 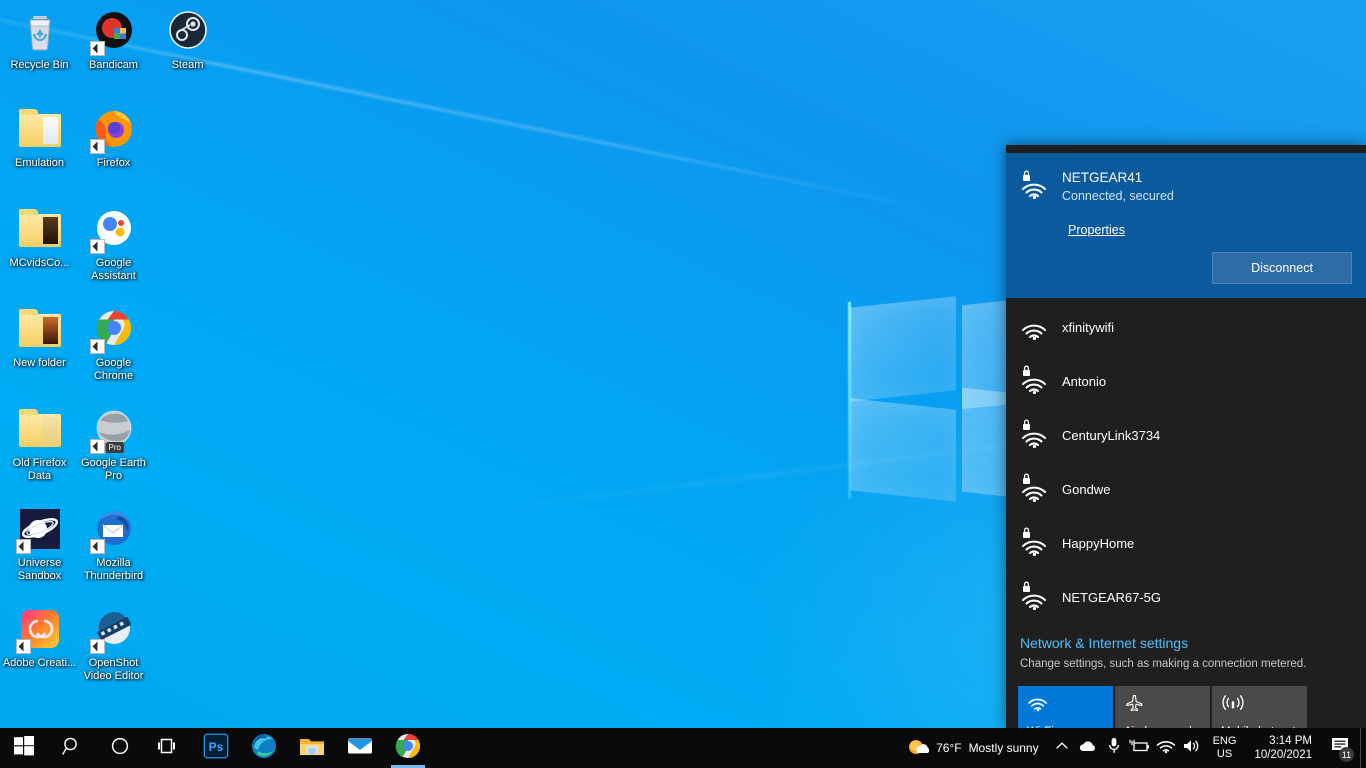 I want to click on mobile-hotspot-icon, so click(x=1260, y=705).